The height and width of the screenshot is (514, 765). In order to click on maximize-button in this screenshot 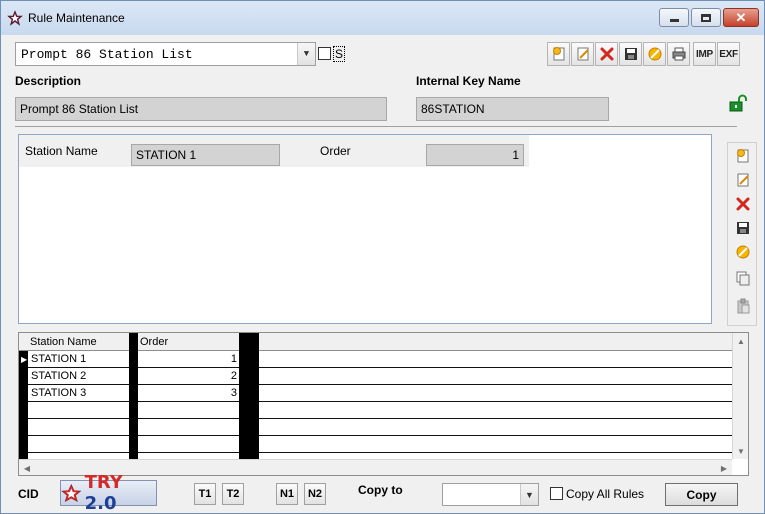, I will do `click(706, 17)`.